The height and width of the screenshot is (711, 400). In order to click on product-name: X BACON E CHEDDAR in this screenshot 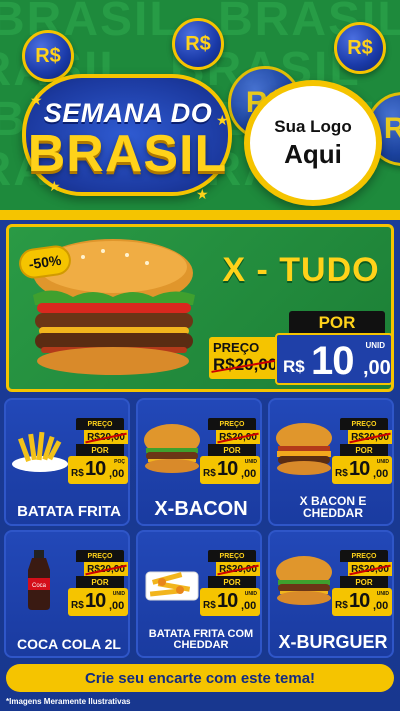, I will do `click(333, 507)`.